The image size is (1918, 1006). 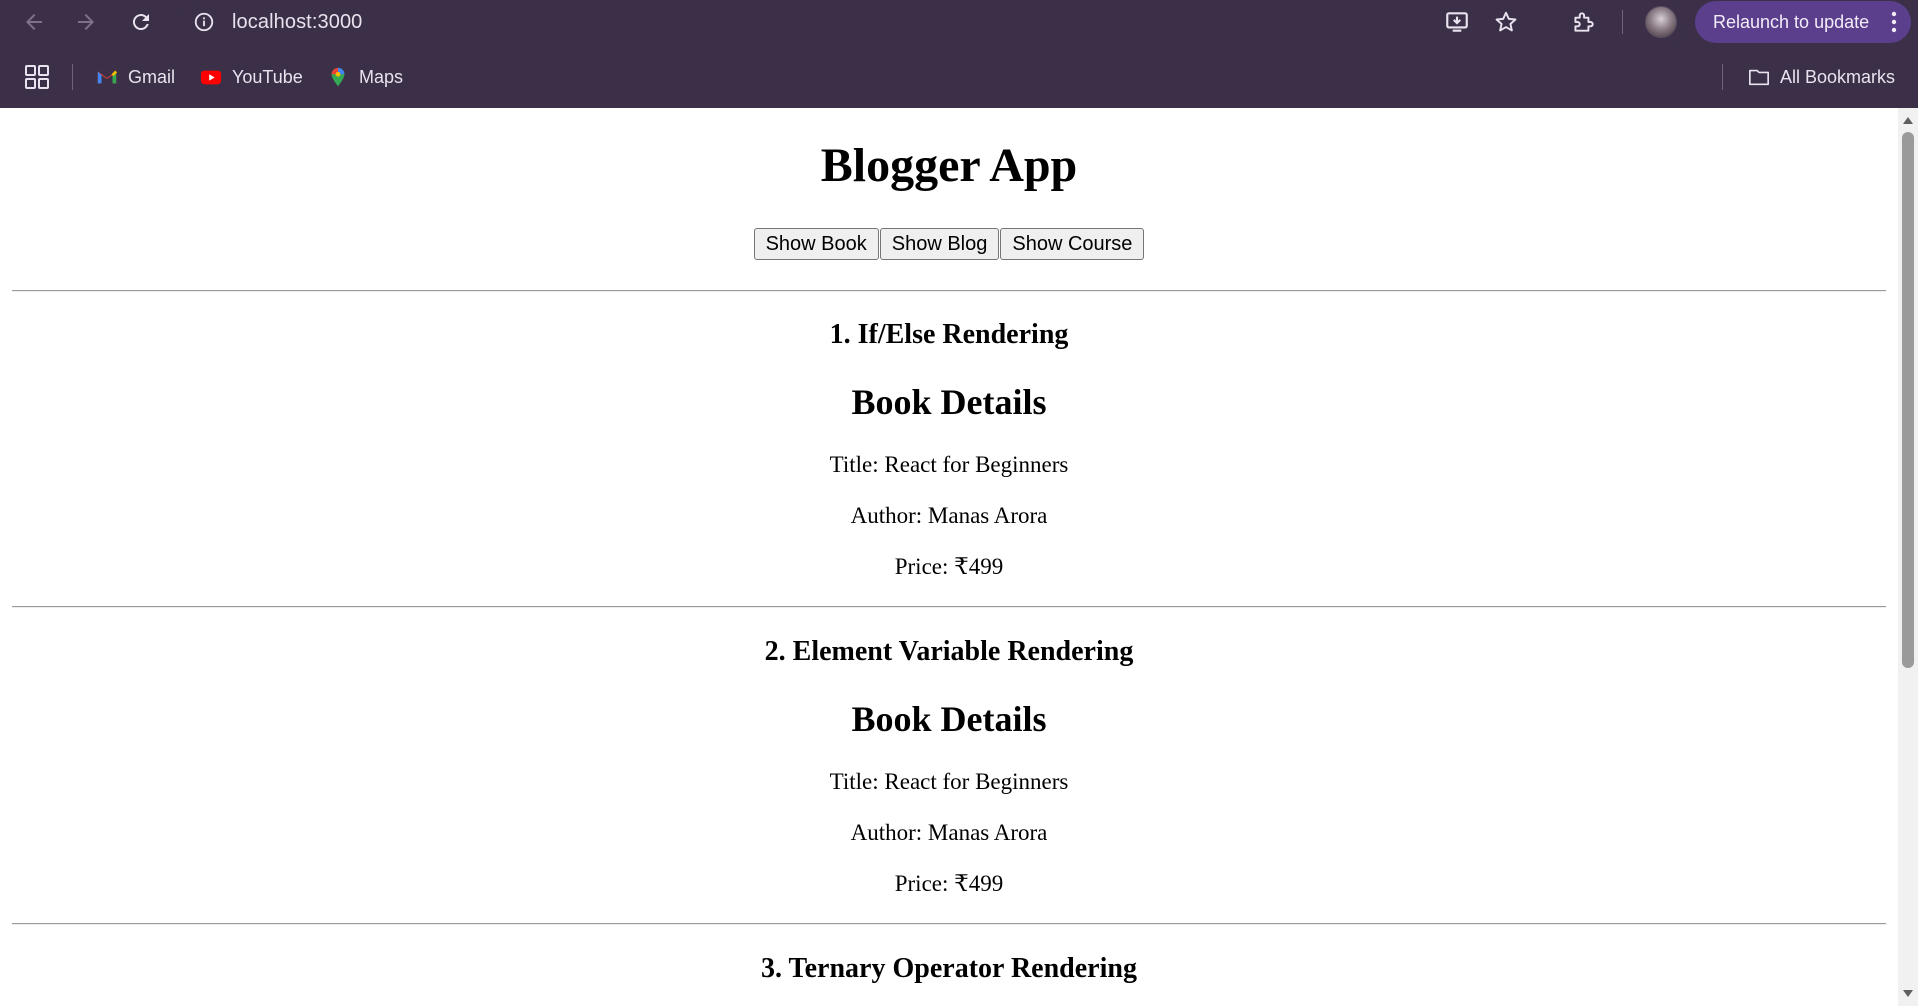 I want to click on arrow-left-icon, so click(x=34, y=22).